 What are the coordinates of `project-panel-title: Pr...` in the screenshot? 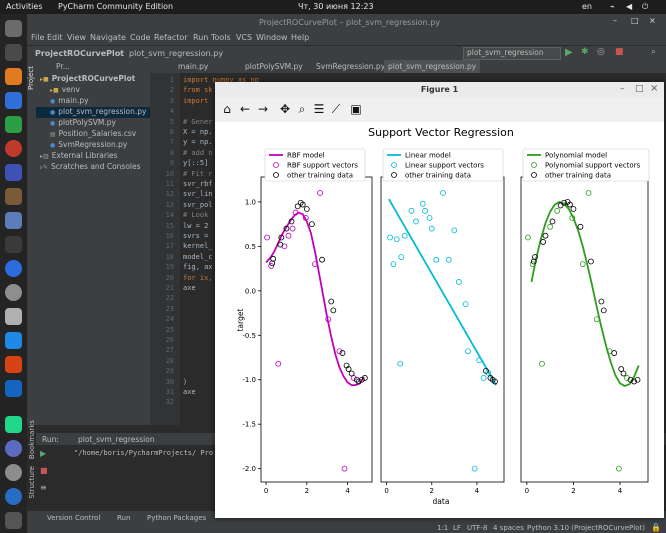 It's located at (63, 66).